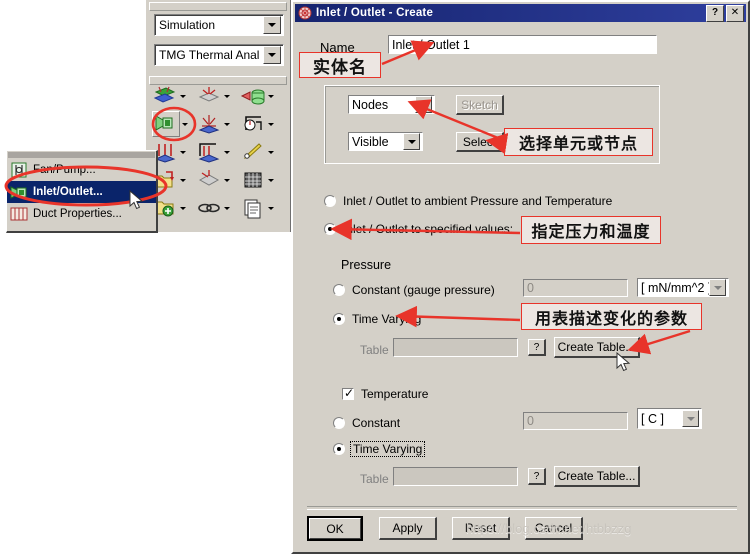 The width and height of the screenshot is (750, 554). I want to click on fan-pump-icon, so click(209, 124).